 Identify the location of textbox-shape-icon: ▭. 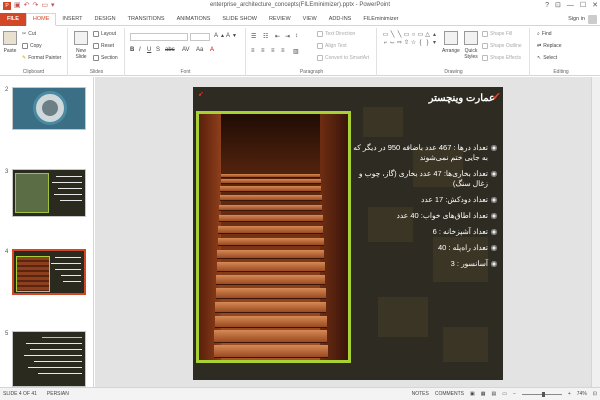
(385, 35).